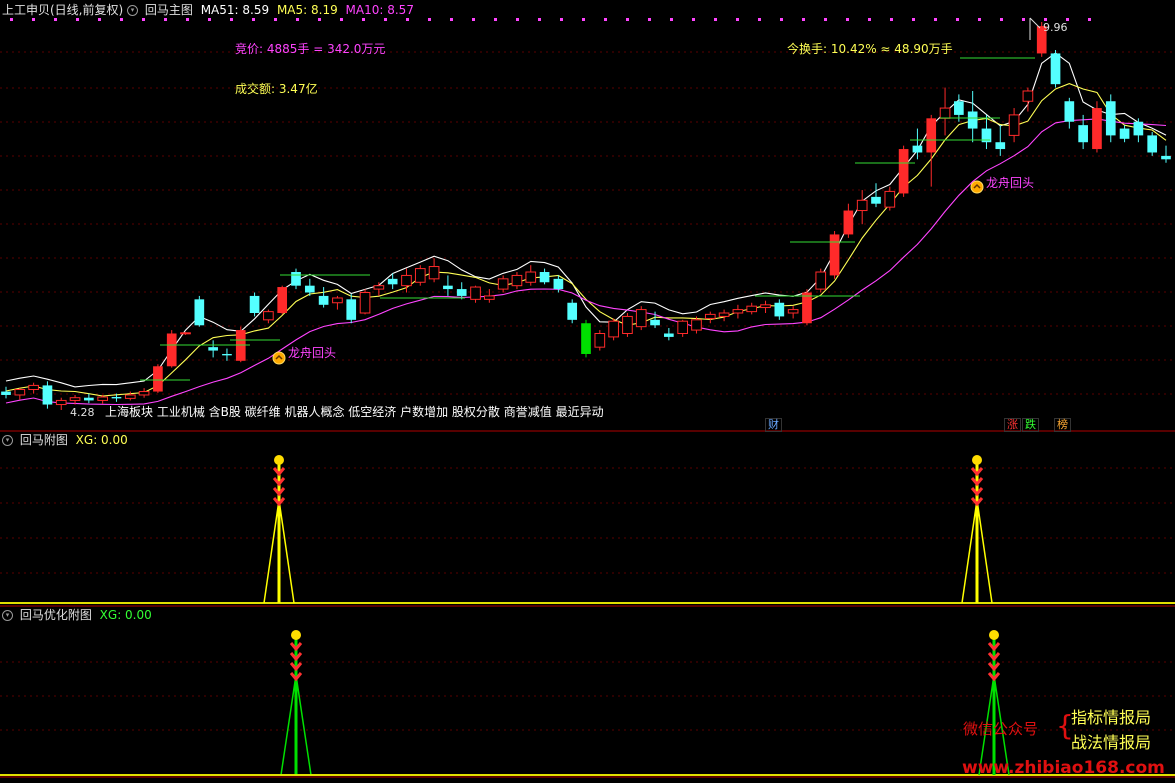 Image resolution: width=1175 pixels, height=783 pixels. Describe the element at coordinates (1111, 742) in the screenshot. I see `watermark-name-2: 战法情报局` at that location.